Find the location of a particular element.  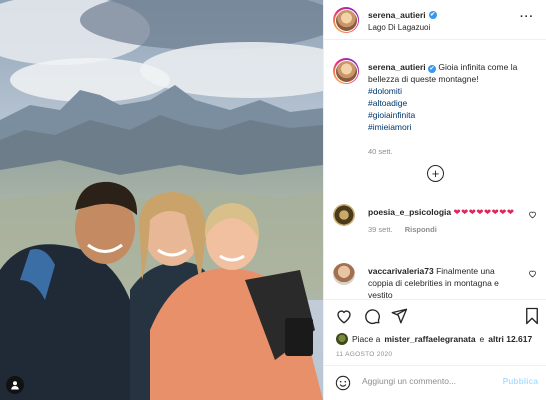

hashtag-link: #dolomiti is located at coordinates (454, 91).